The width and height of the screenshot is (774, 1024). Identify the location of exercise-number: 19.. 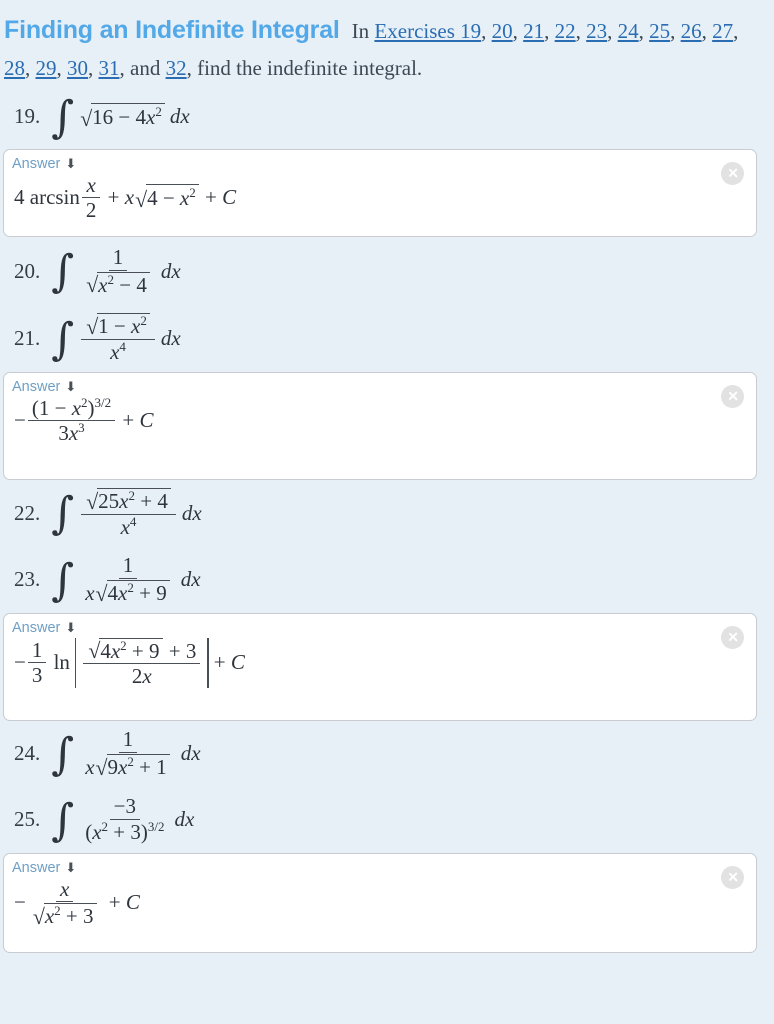
(27, 116).